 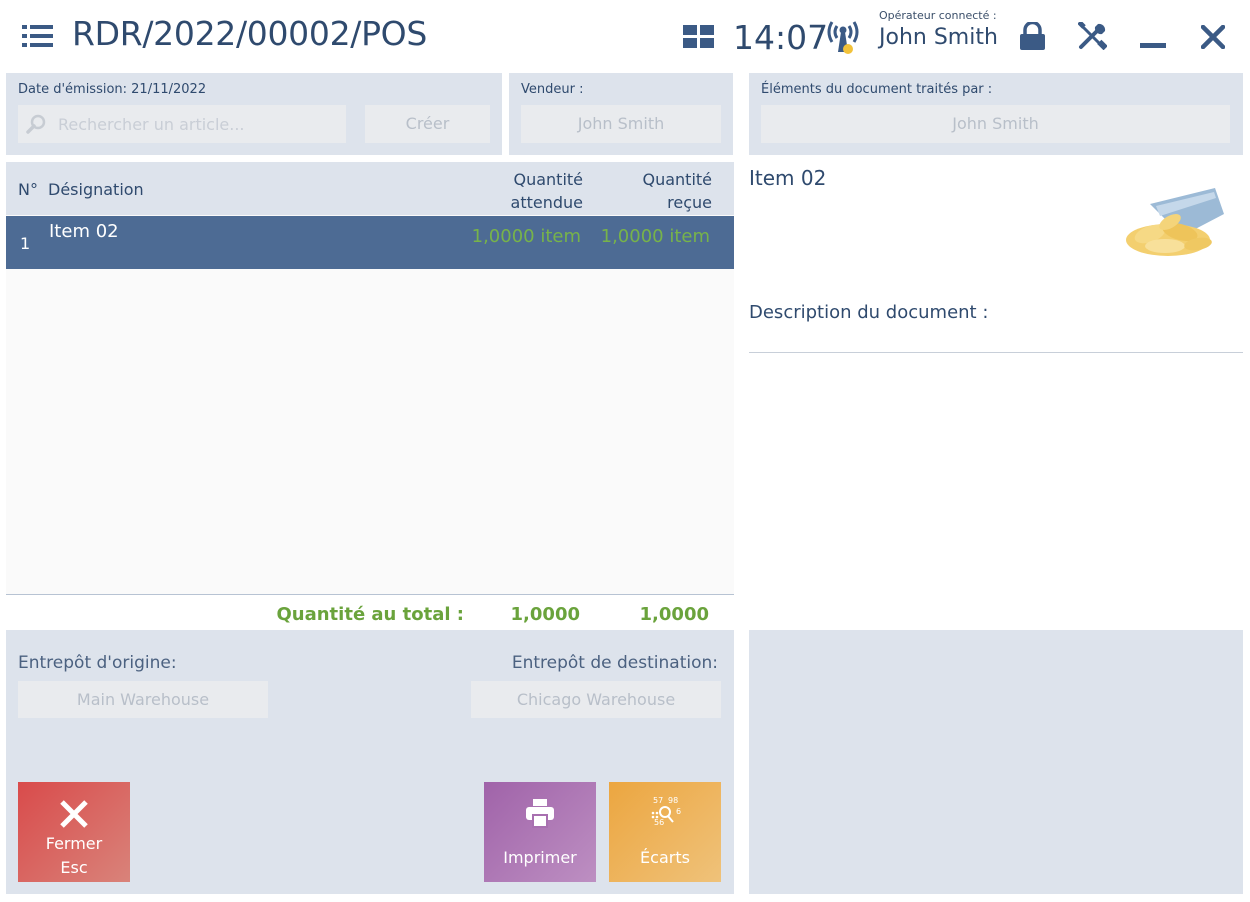 I want to click on column-expected-line2: attendue, so click(x=546, y=202).